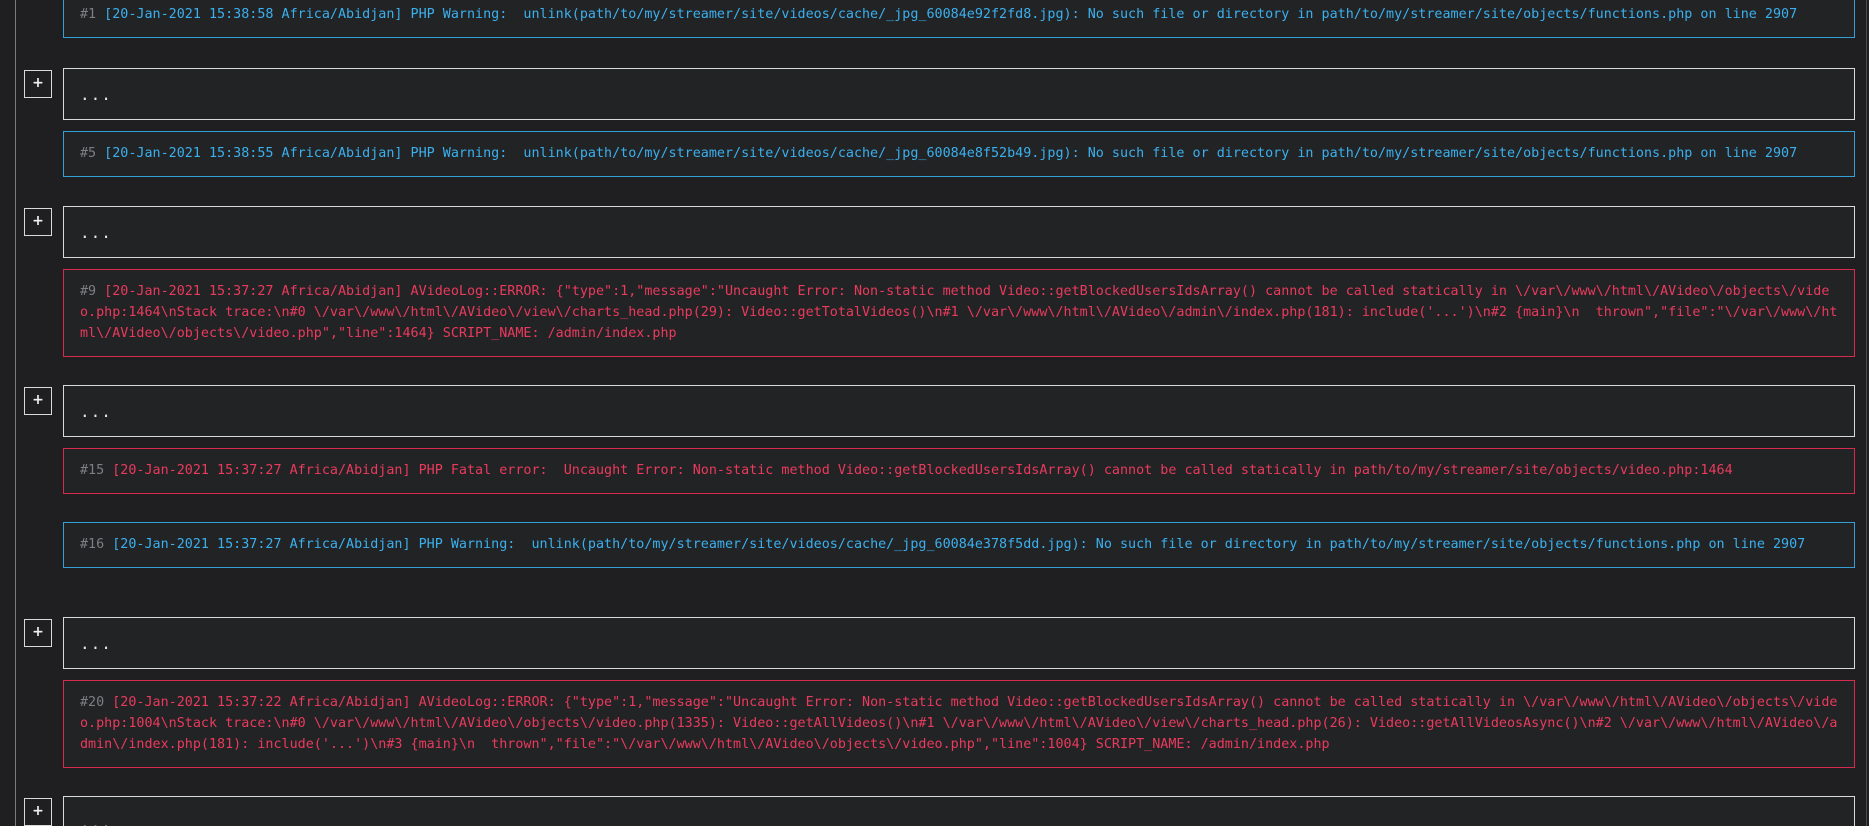  What do you see at coordinates (92, 470) in the screenshot?
I see `log-entry-number: #15` at bounding box center [92, 470].